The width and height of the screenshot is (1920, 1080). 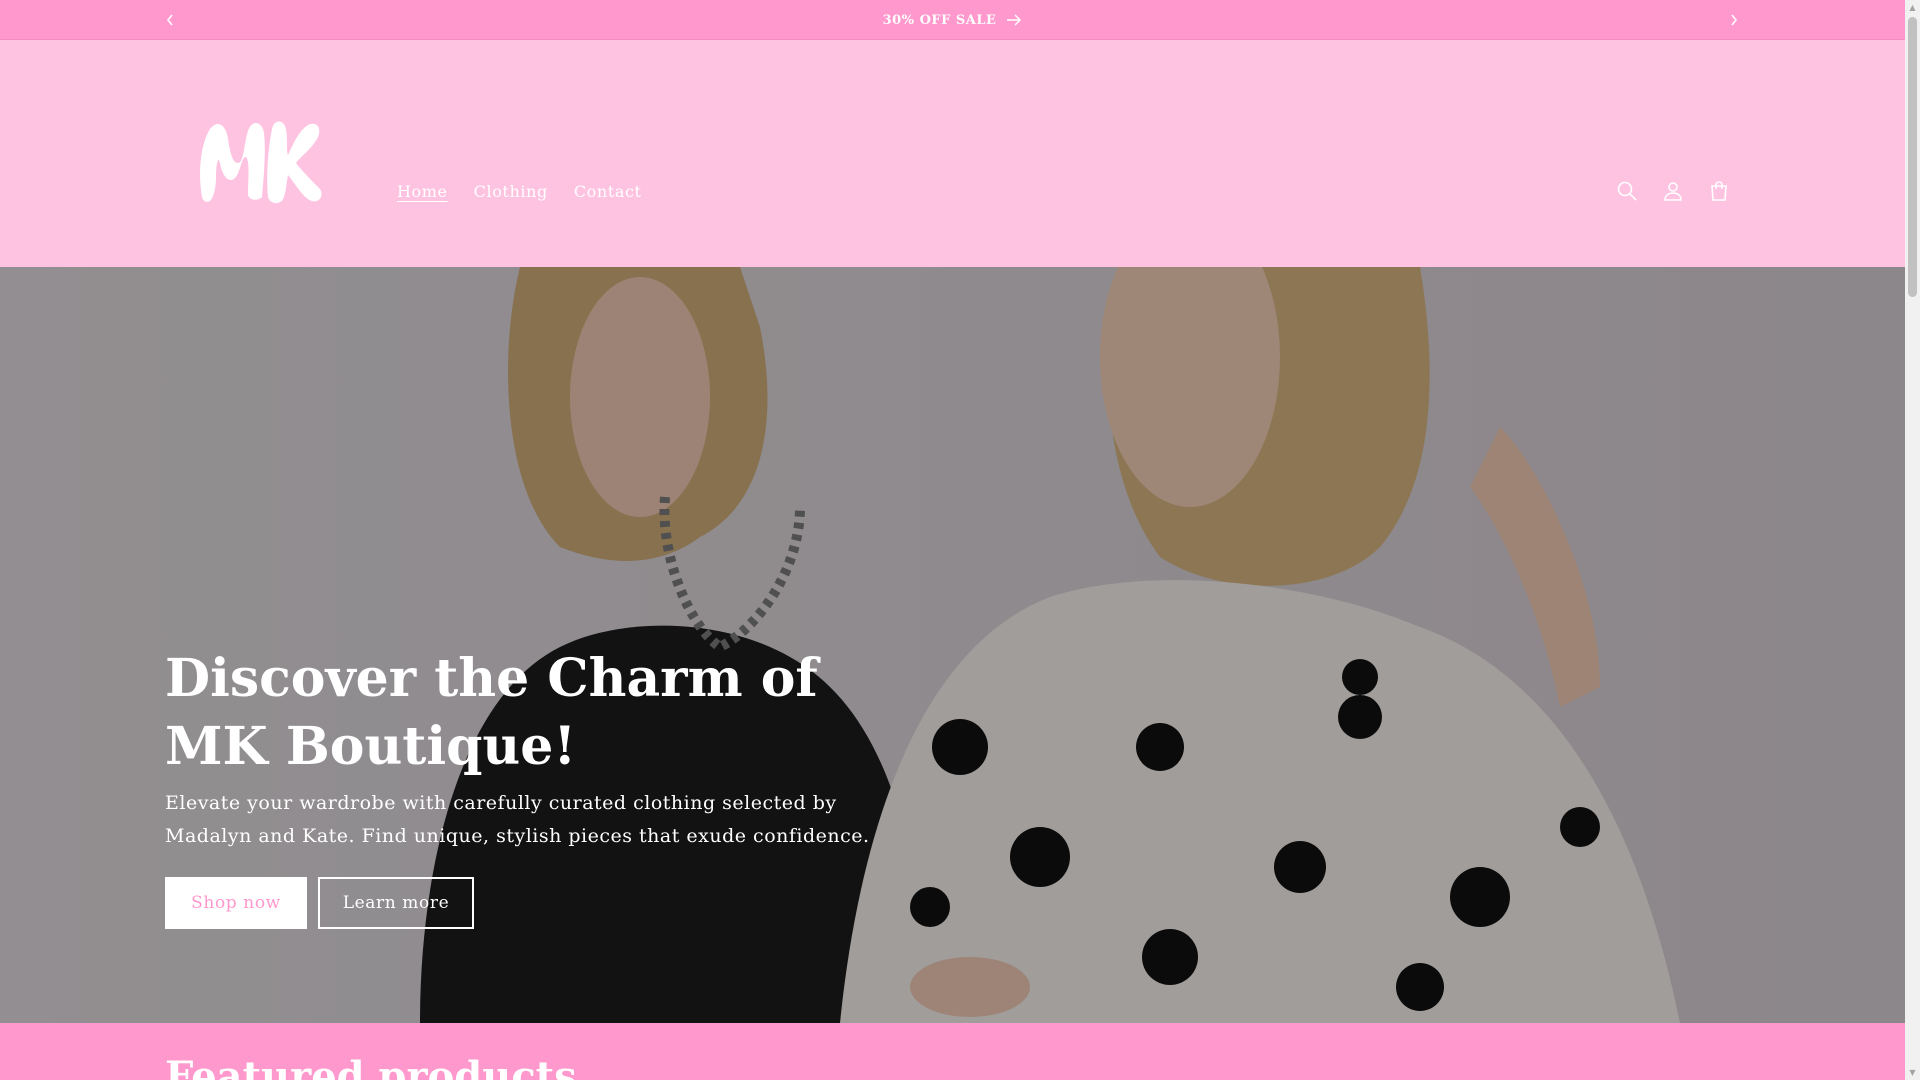 What do you see at coordinates (511, 191) in the screenshot?
I see `nav-clothing: Clothing` at bounding box center [511, 191].